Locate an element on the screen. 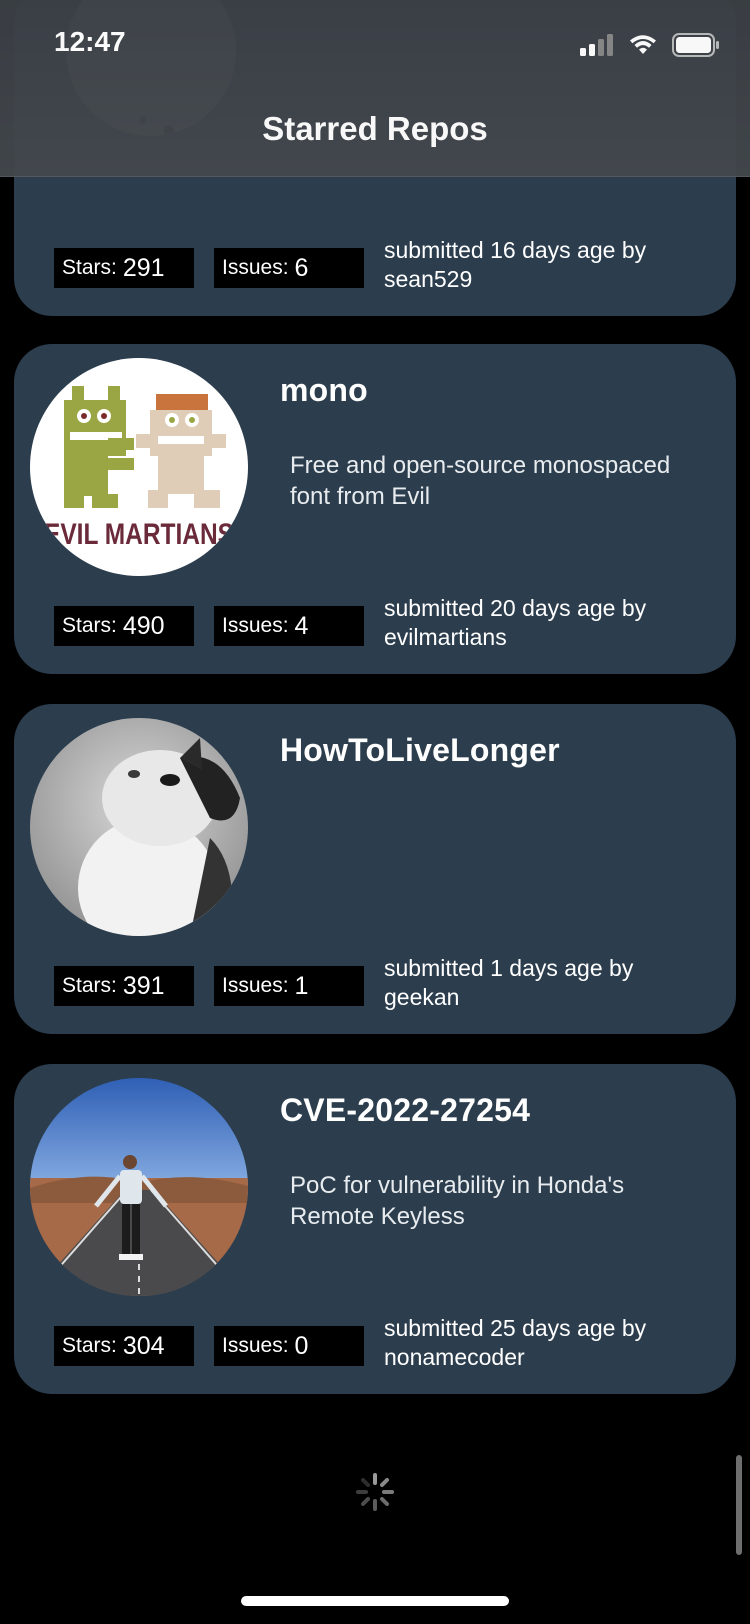  repo-name: CVE-2022-27254 is located at coordinates (405, 1110).